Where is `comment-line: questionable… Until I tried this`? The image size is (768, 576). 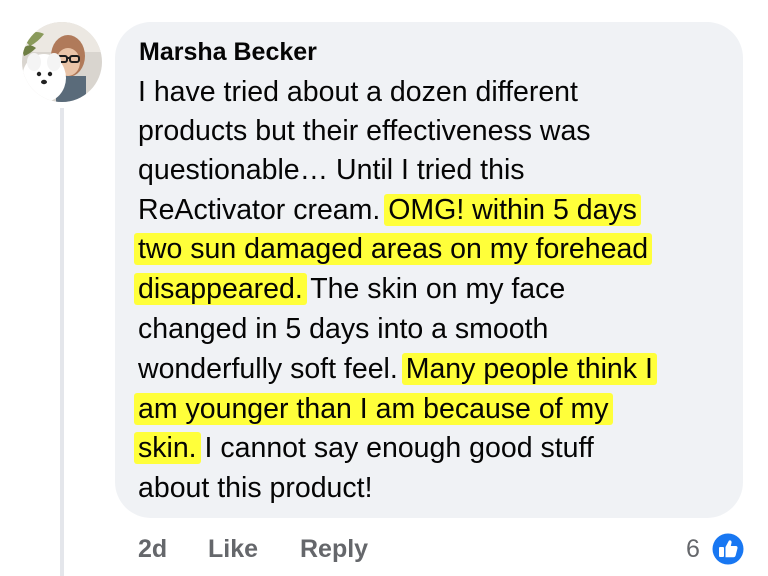 comment-line: questionable… Until I tried this is located at coordinates (331, 170).